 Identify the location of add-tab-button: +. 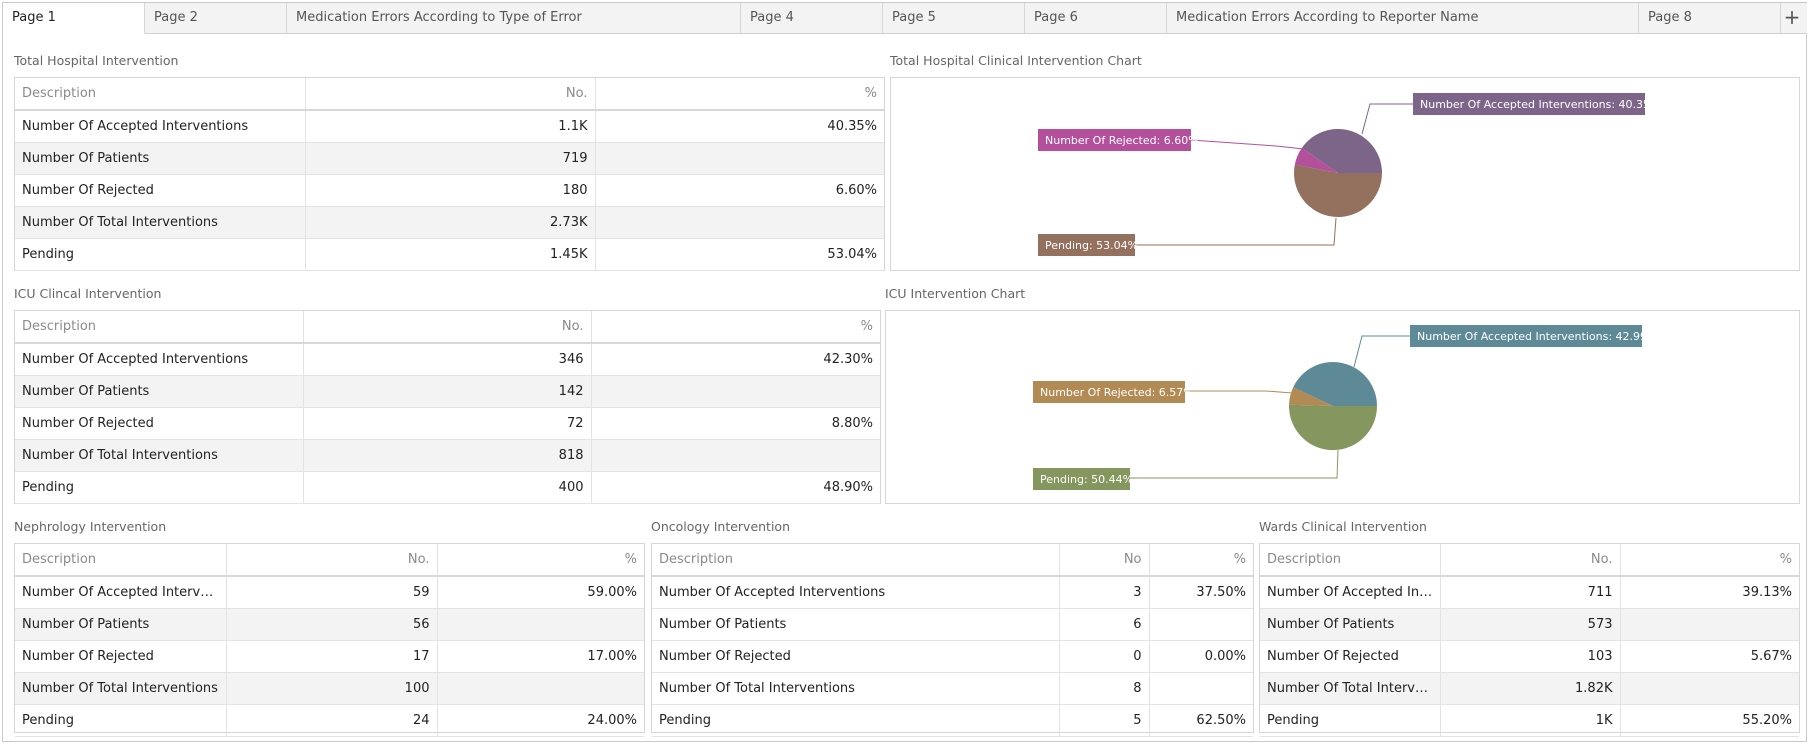
(1792, 18).